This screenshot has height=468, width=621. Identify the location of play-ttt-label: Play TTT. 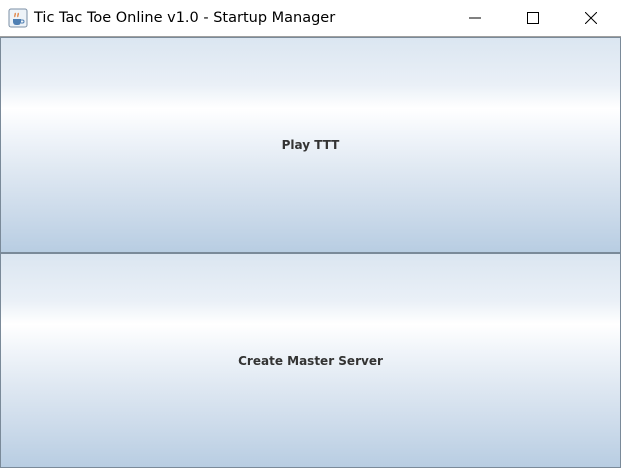
(310, 145).